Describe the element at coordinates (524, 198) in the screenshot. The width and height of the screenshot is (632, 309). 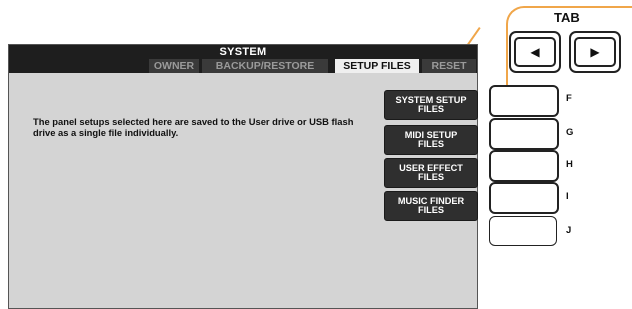
I see `i-button` at that location.